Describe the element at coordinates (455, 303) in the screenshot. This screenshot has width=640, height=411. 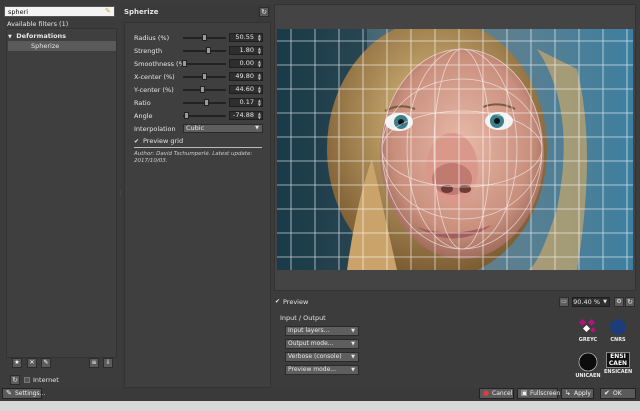
I see `preview-controls: ✔ Preview ▭ 90.40 % ▼ ⚙ ↻` at that location.